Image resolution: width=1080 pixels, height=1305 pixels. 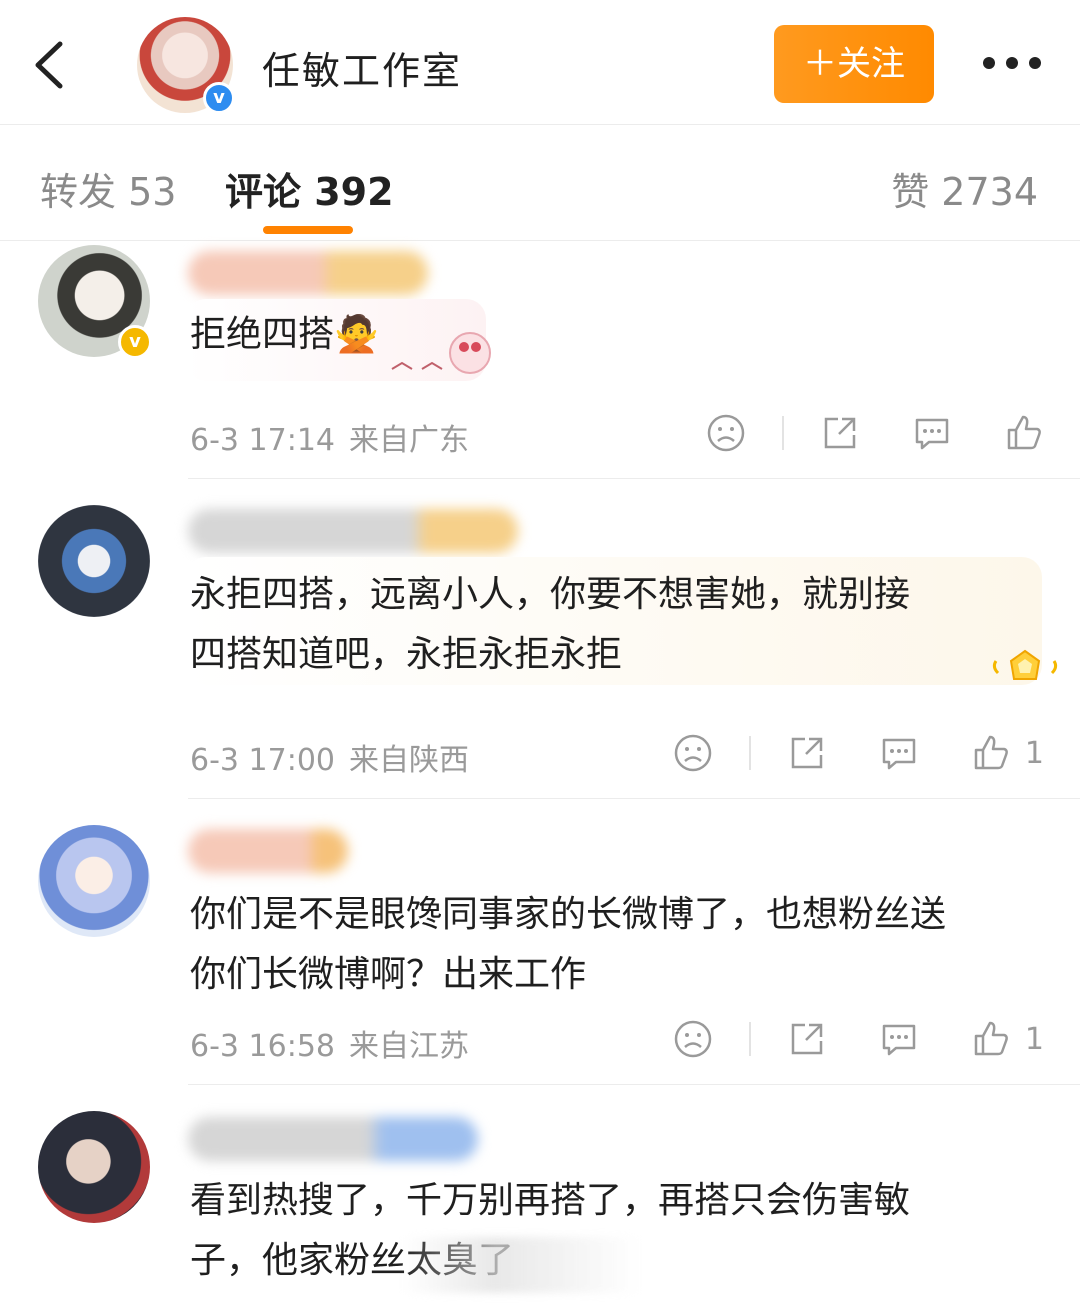 I want to click on back-arrow-icon, so click(x=50, y=65).